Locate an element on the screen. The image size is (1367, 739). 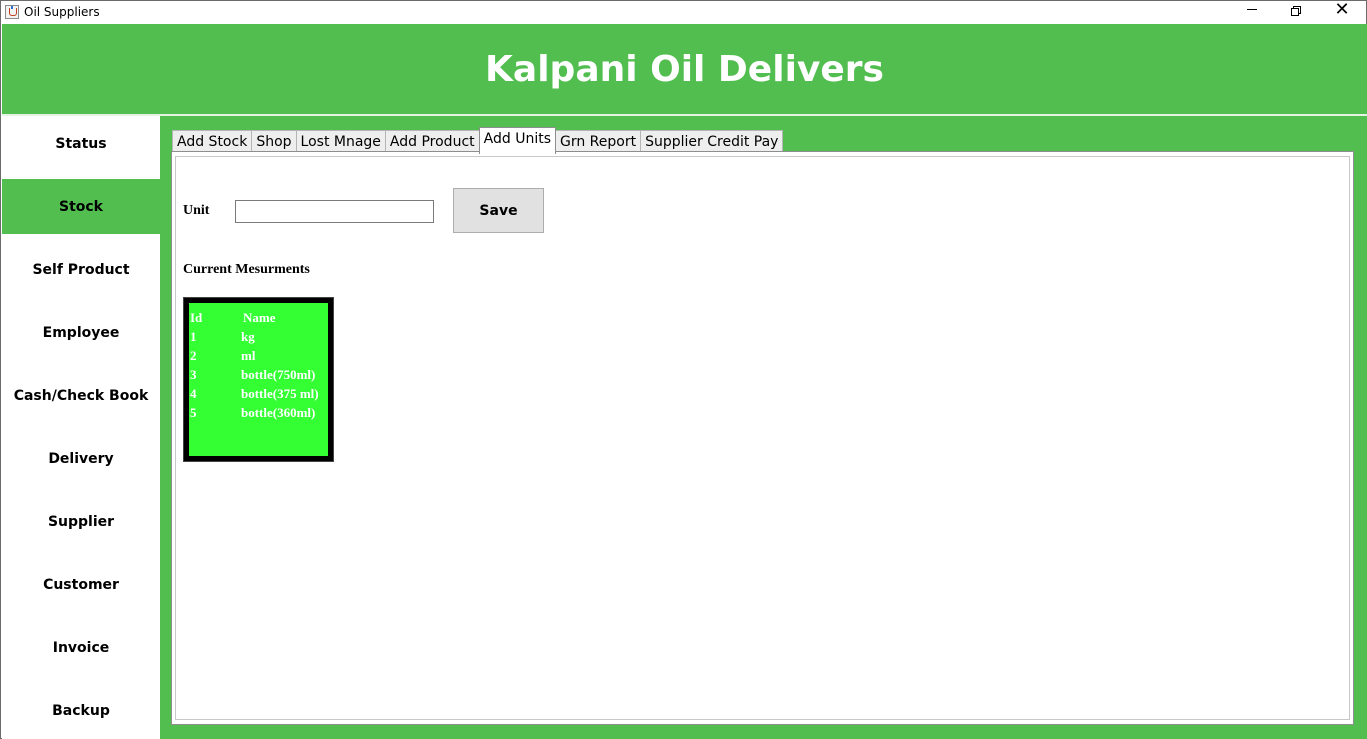
sidebar-item-backup: Backup is located at coordinates (81, 710).